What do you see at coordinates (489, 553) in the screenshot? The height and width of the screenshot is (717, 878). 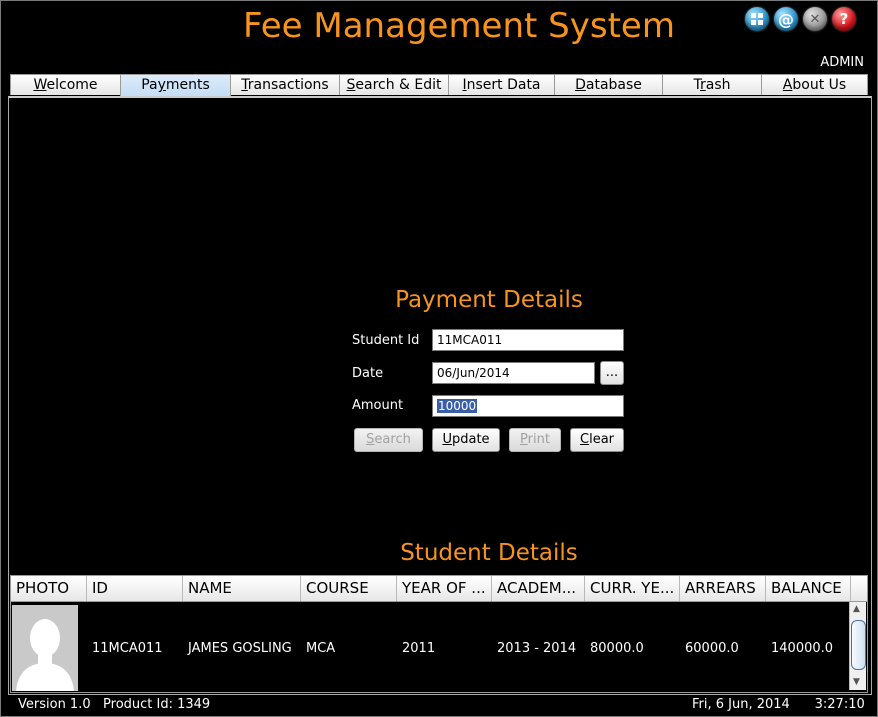 I see `student-details-title: Student Details` at bounding box center [489, 553].